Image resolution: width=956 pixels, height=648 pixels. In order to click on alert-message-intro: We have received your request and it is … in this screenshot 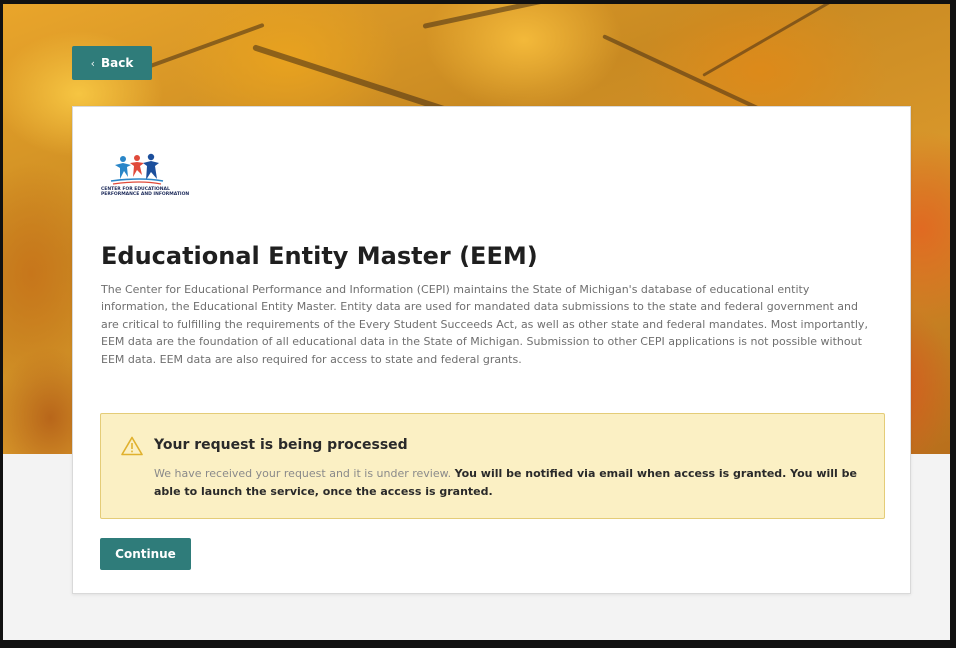, I will do `click(304, 473)`.